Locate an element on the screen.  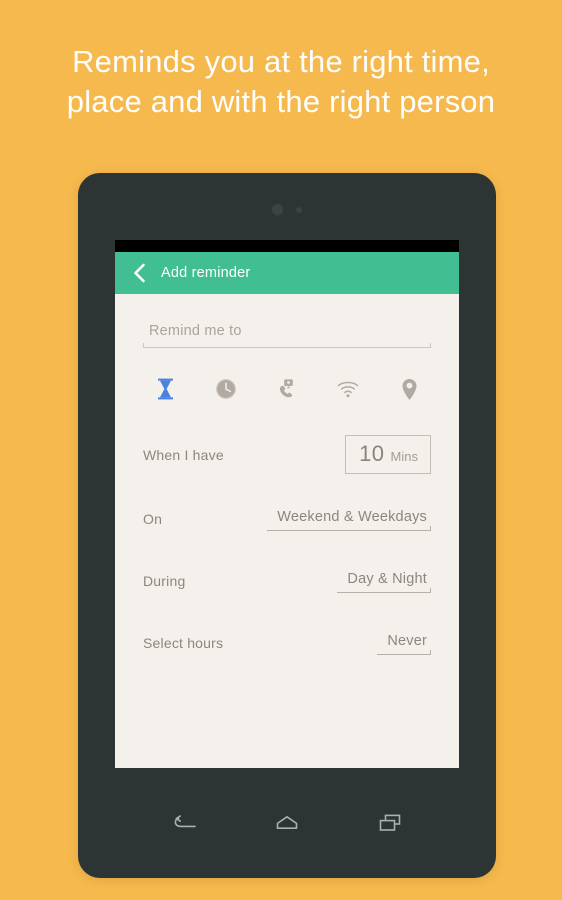
clock-icon is located at coordinates (226, 389).